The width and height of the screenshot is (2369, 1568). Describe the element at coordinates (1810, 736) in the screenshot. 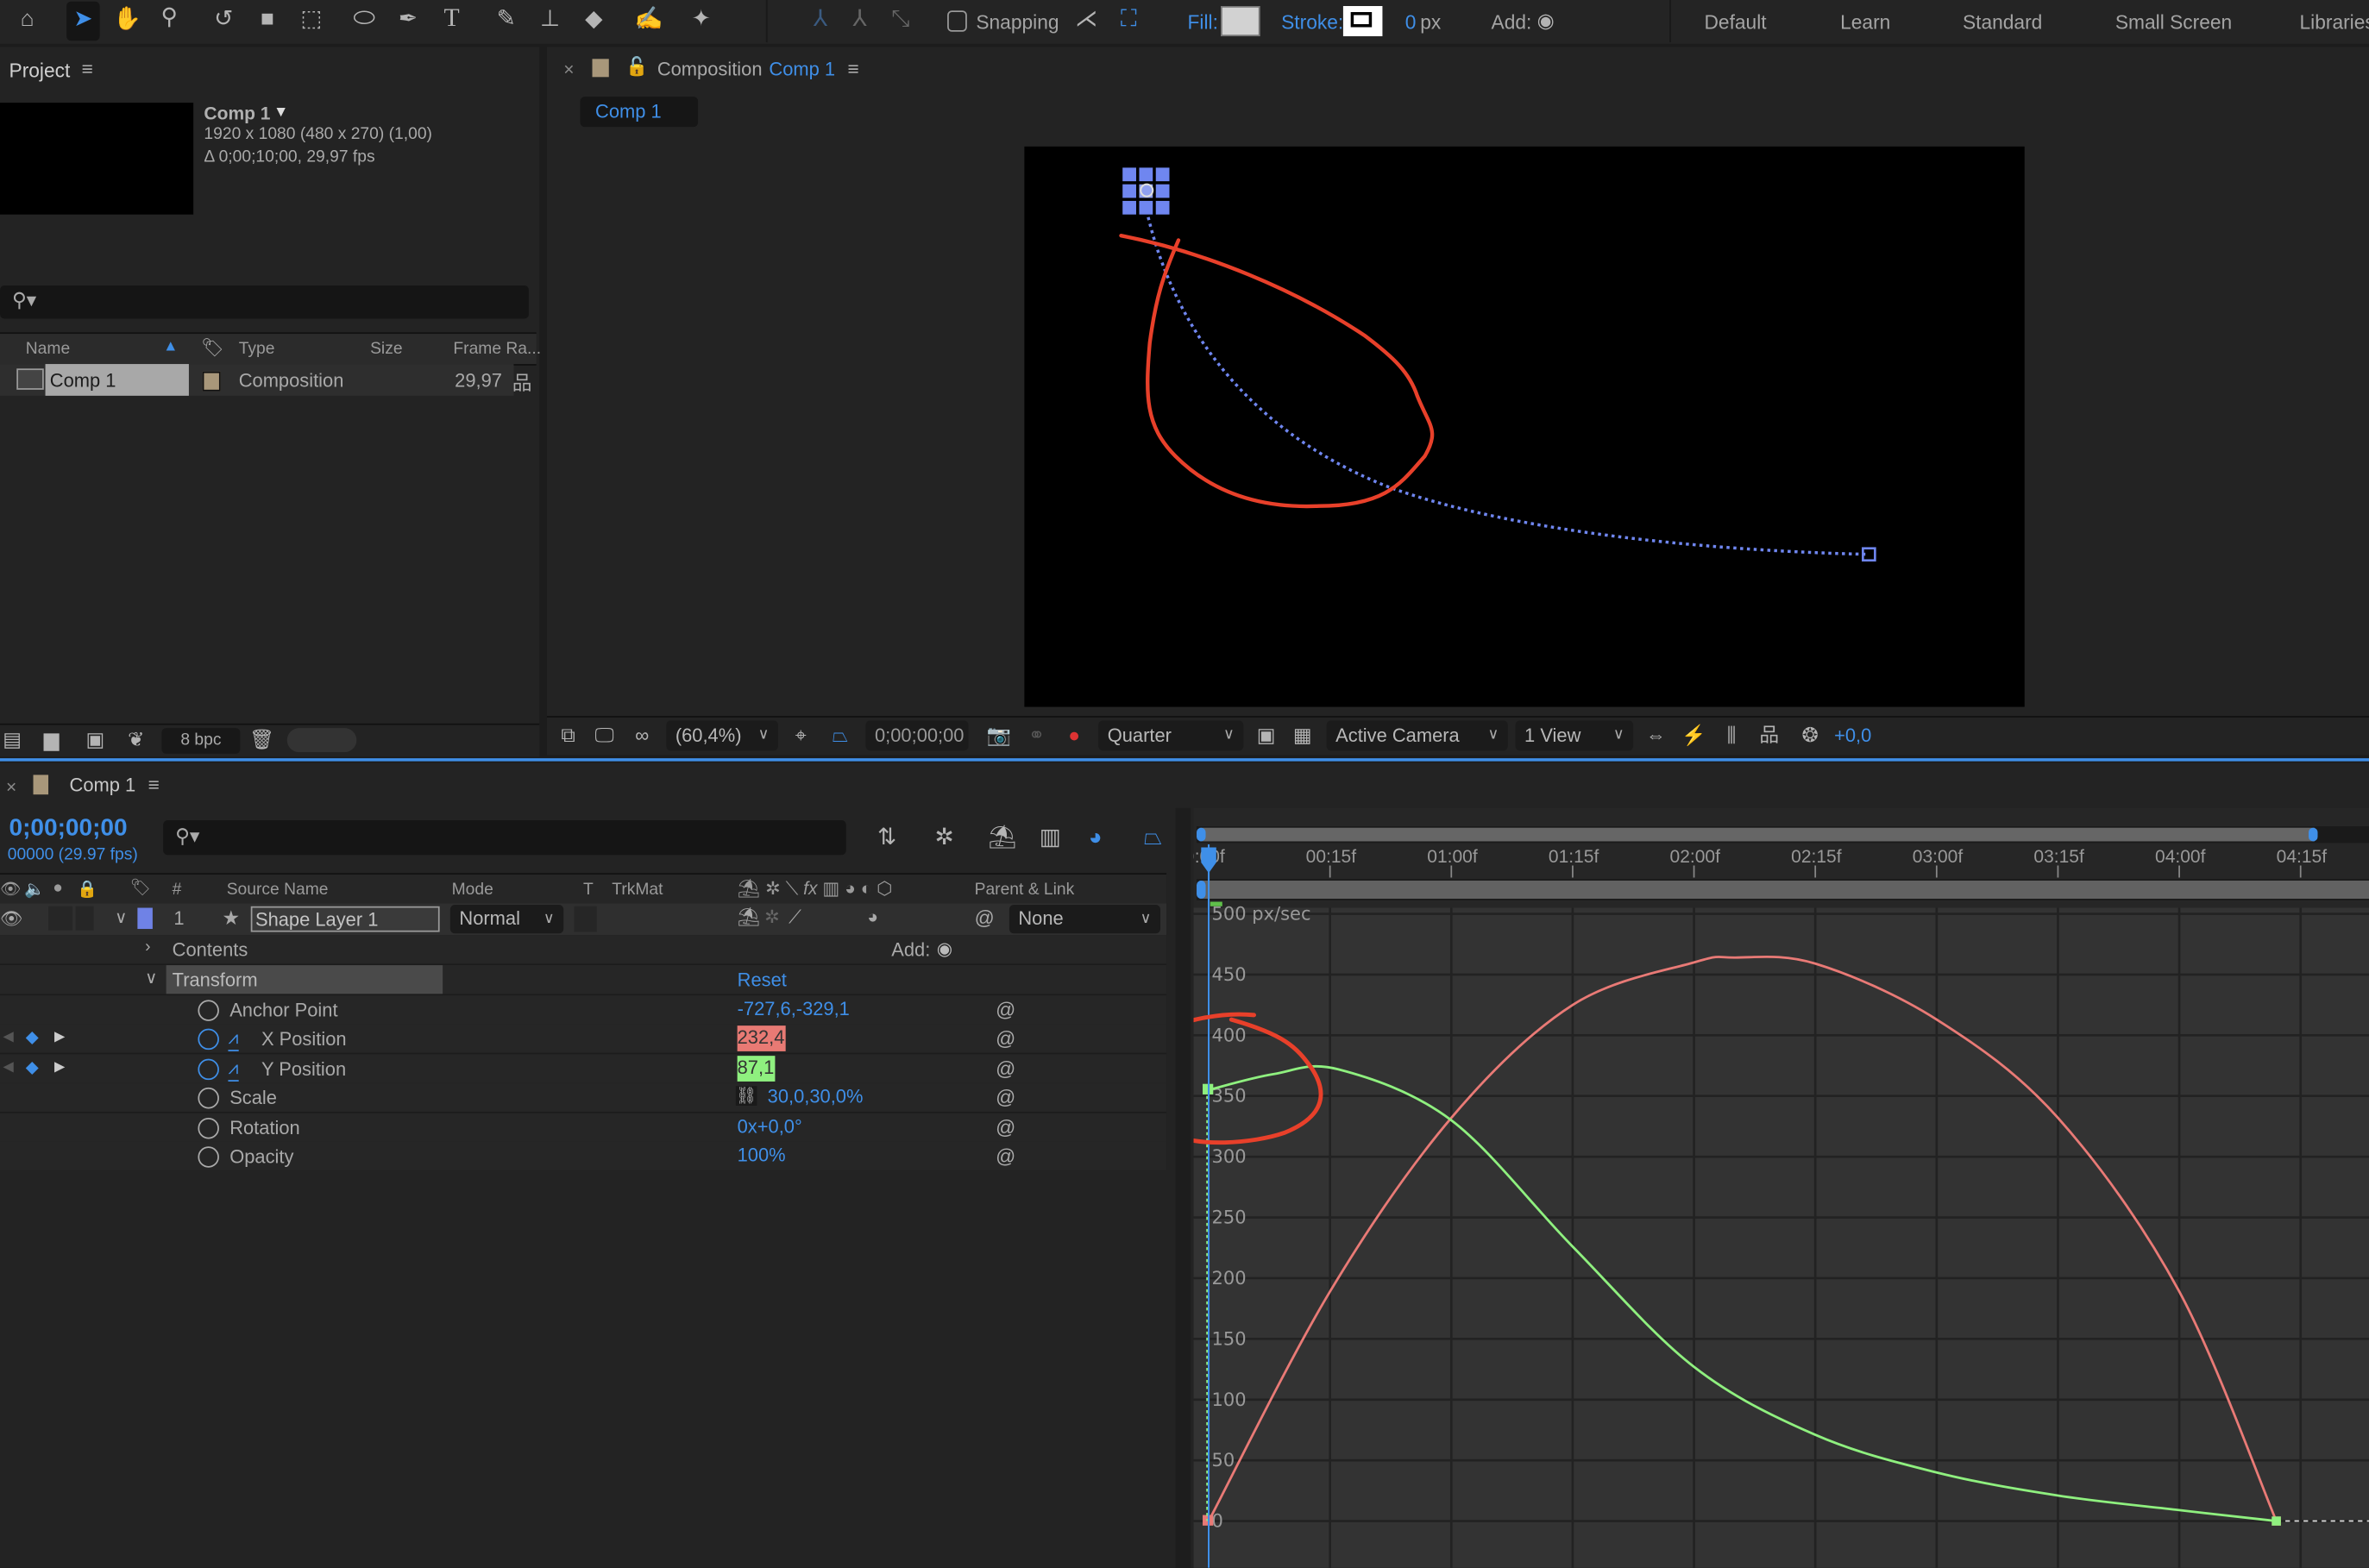

I see `reset-exposure-icon: ❂` at that location.